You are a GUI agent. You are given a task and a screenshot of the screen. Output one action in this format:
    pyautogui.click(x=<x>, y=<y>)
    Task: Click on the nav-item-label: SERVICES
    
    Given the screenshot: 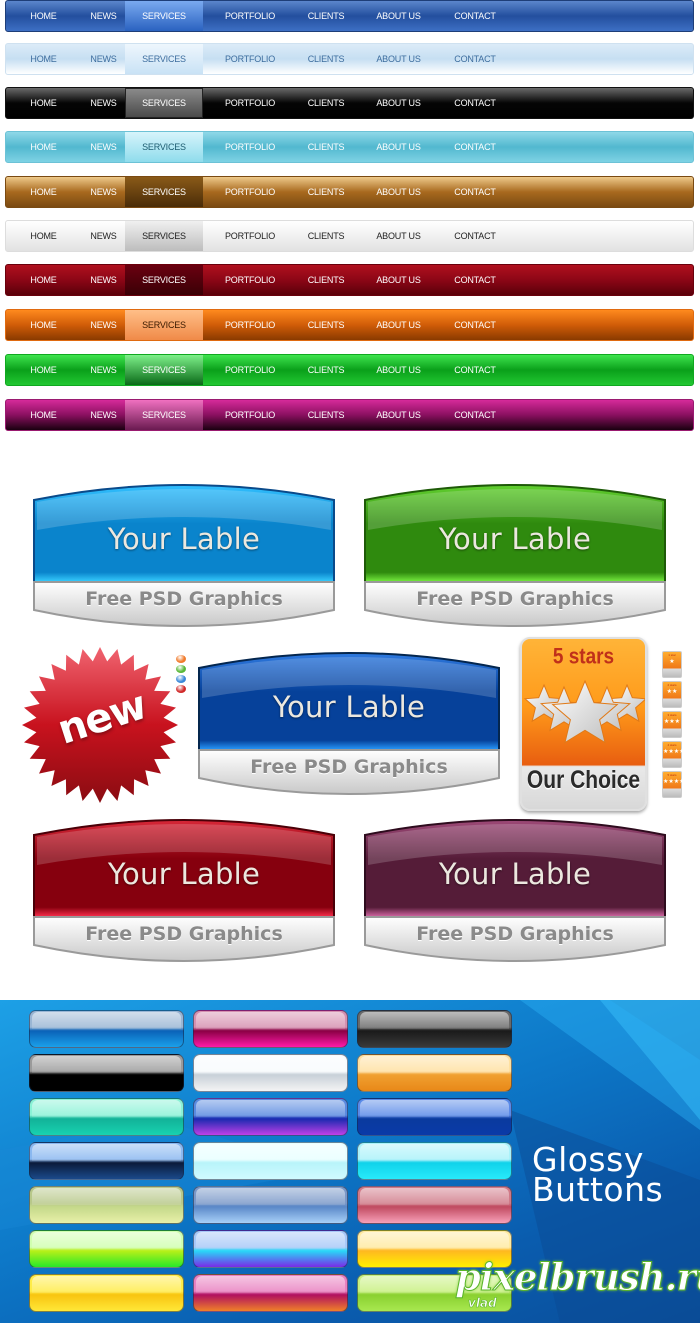 What is the action you would take?
    pyautogui.click(x=164, y=147)
    